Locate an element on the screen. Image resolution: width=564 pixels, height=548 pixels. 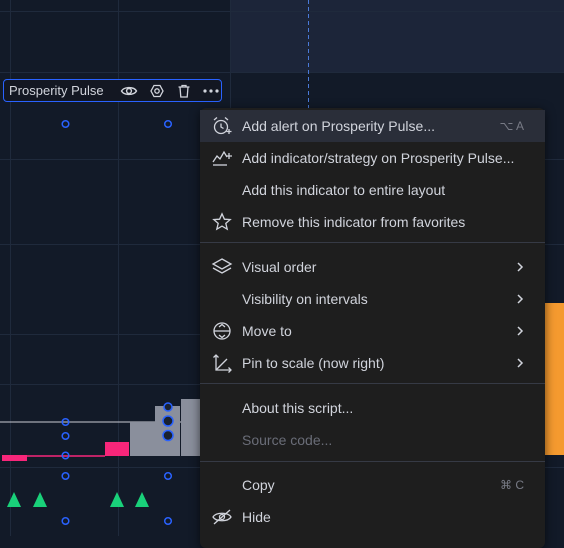
signal-triangles is located at coordinates (78, 499).